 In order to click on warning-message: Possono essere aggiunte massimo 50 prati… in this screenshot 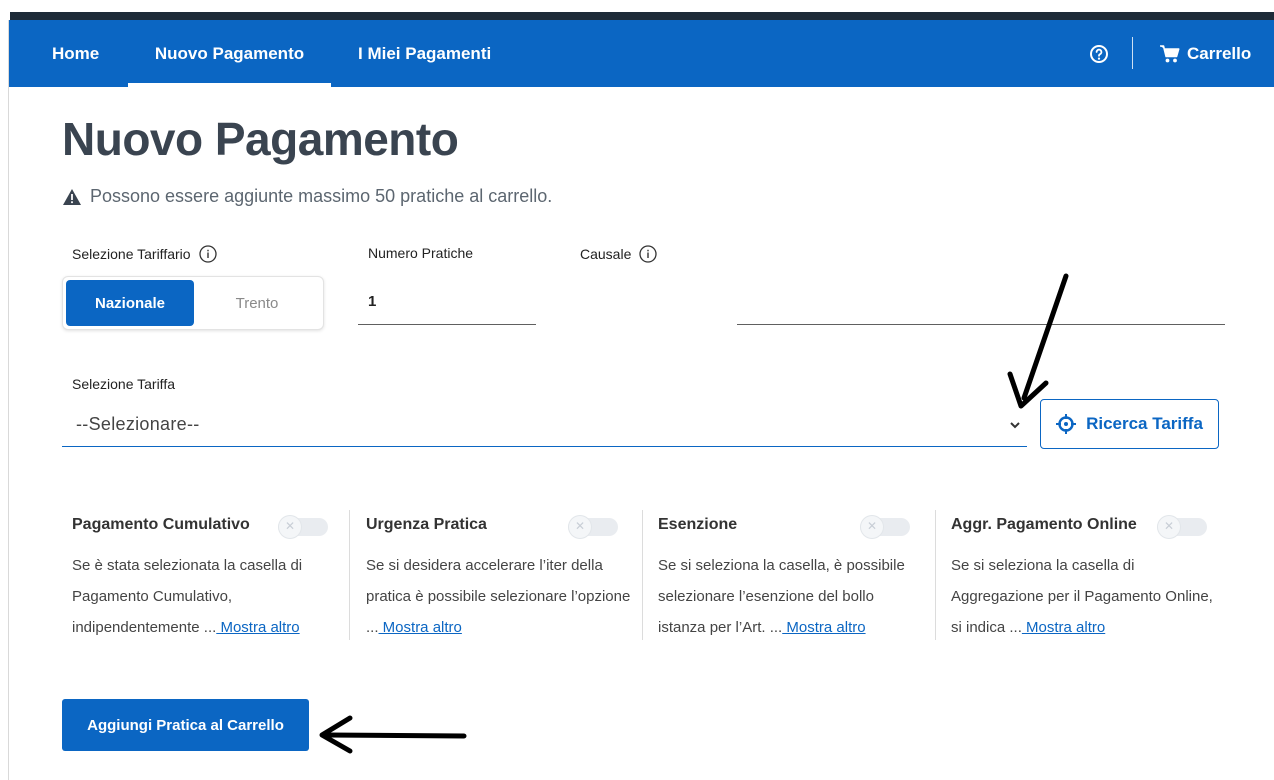, I will do `click(307, 196)`.